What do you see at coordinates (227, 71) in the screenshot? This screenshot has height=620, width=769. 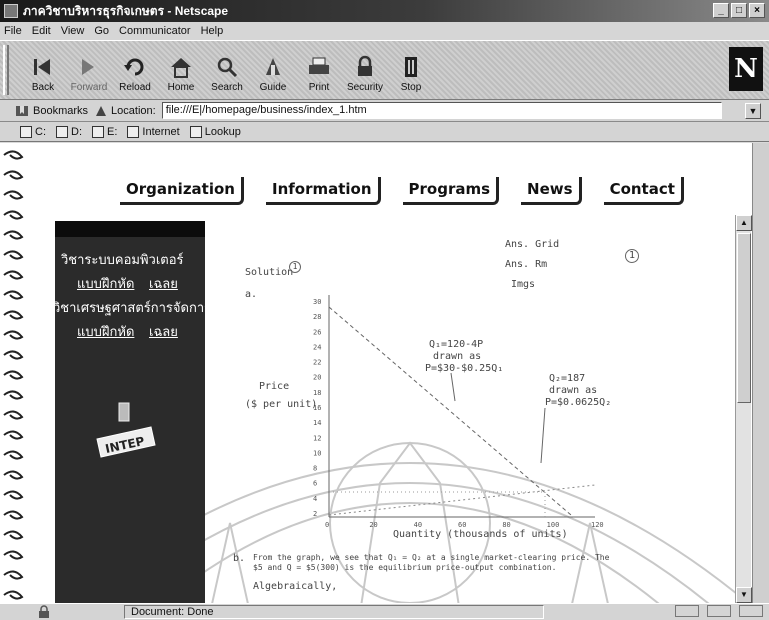 I see `search-button: Search` at bounding box center [227, 71].